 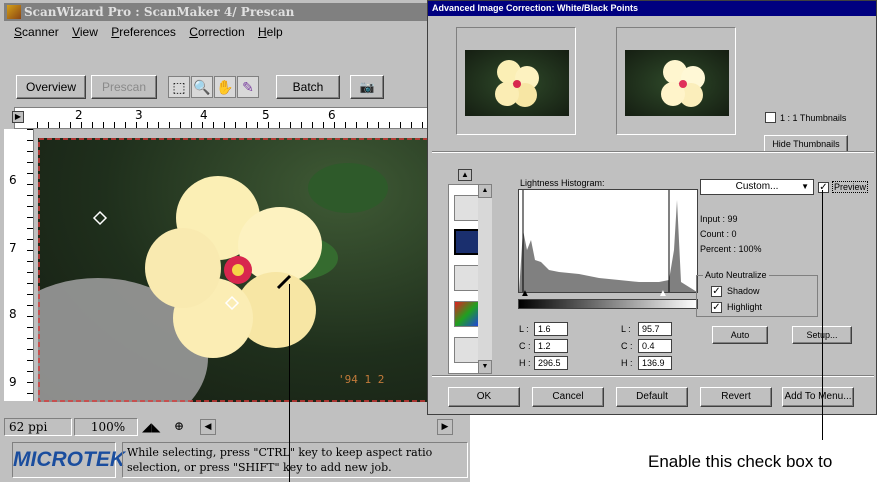 What do you see at coordinates (106, 427) in the screenshot?
I see `zoom-readout: 100%` at bounding box center [106, 427].